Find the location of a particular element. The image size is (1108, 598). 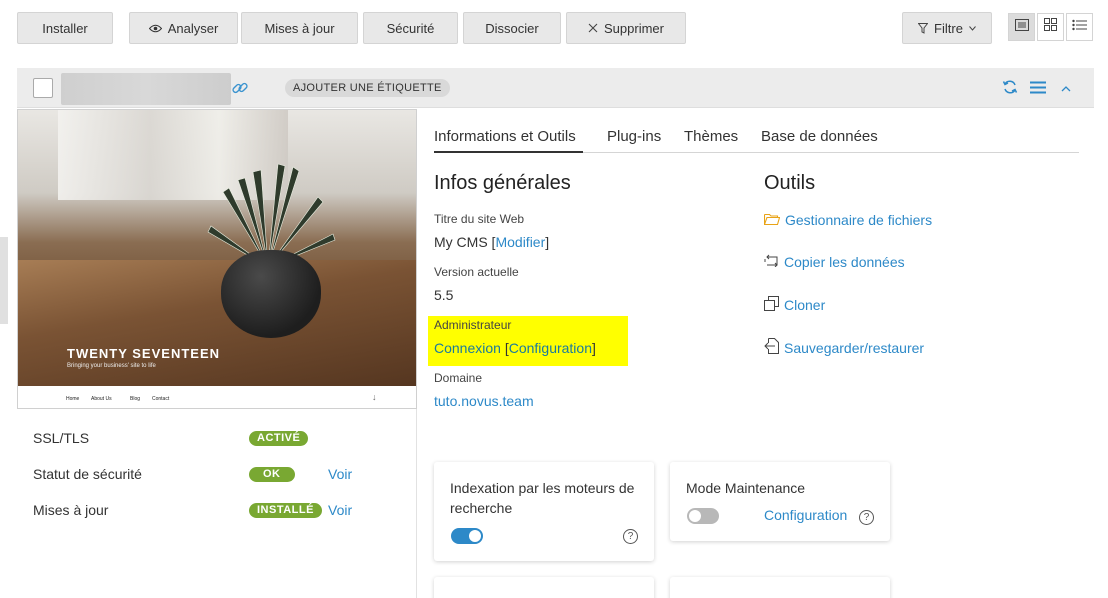

menu-icon is located at coordinates (1038, 90).